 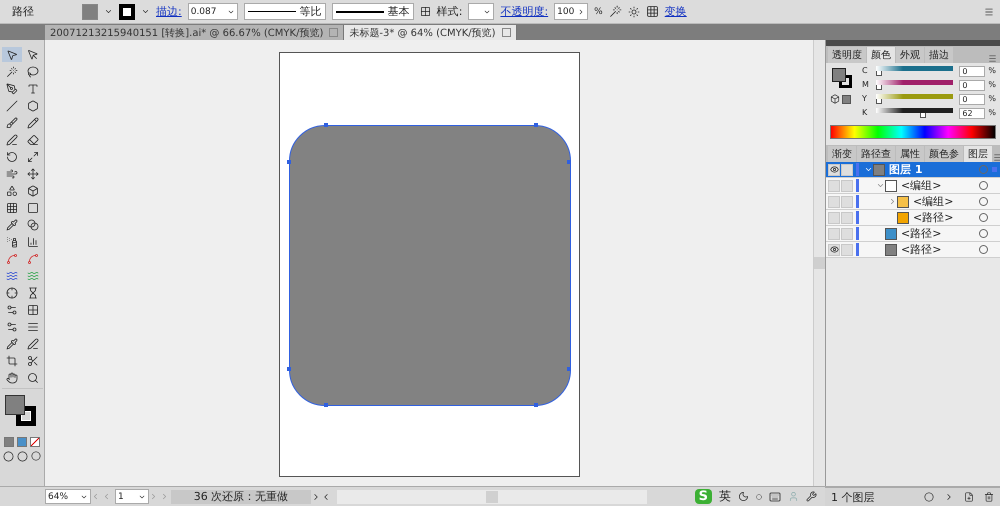 What do you see at coordinates (32, 276) in the screenshot?
I see `wave-icon` at bounding box center [32, 276].